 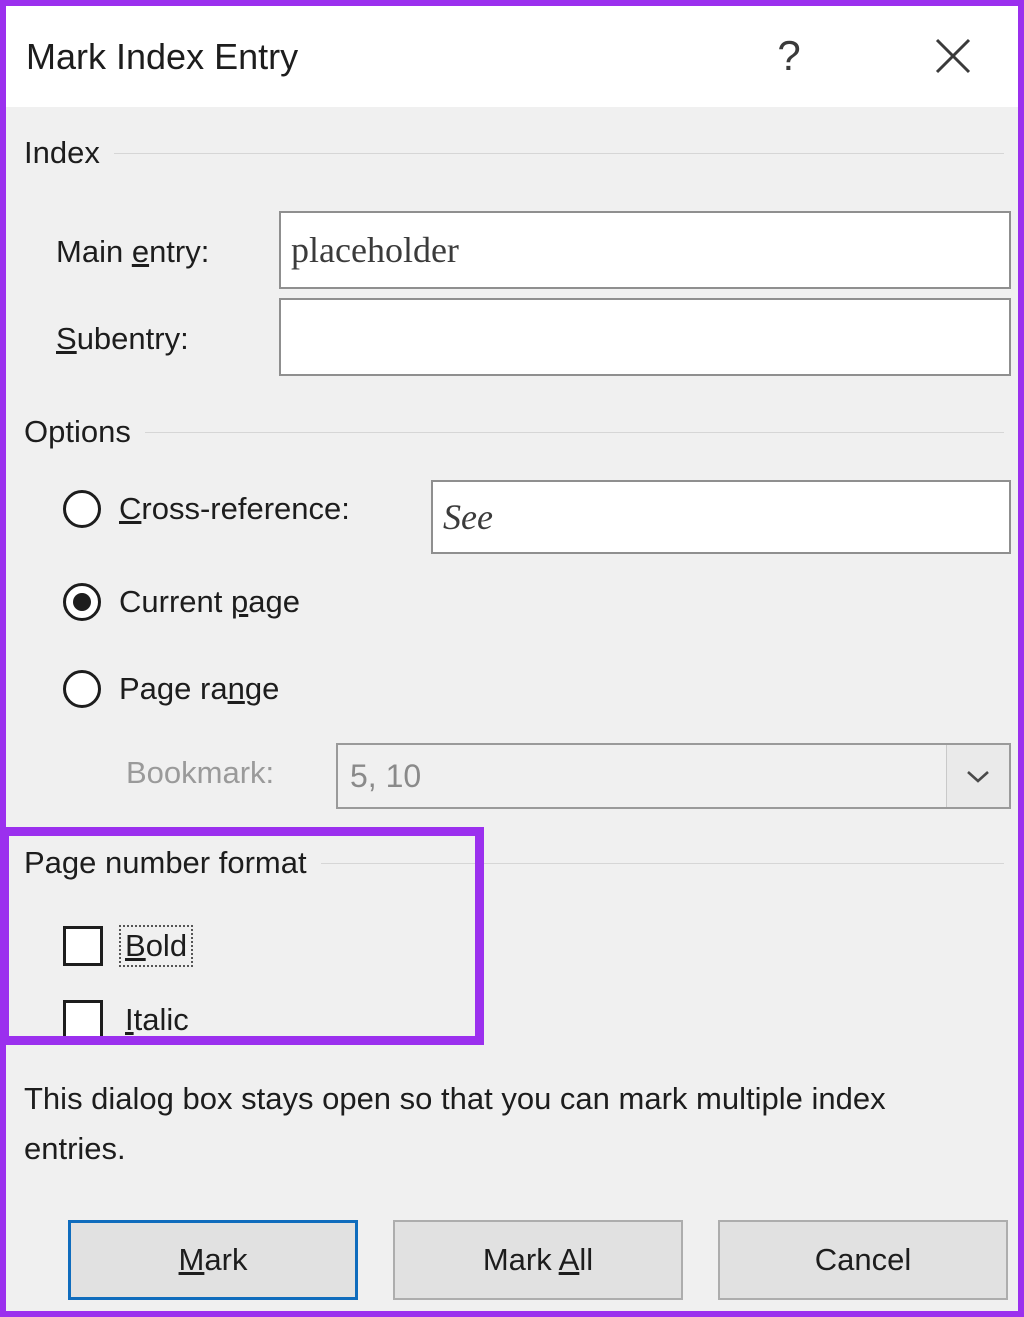 I want to click on italic-checkbox-mark, so click(x=83, y=1020).